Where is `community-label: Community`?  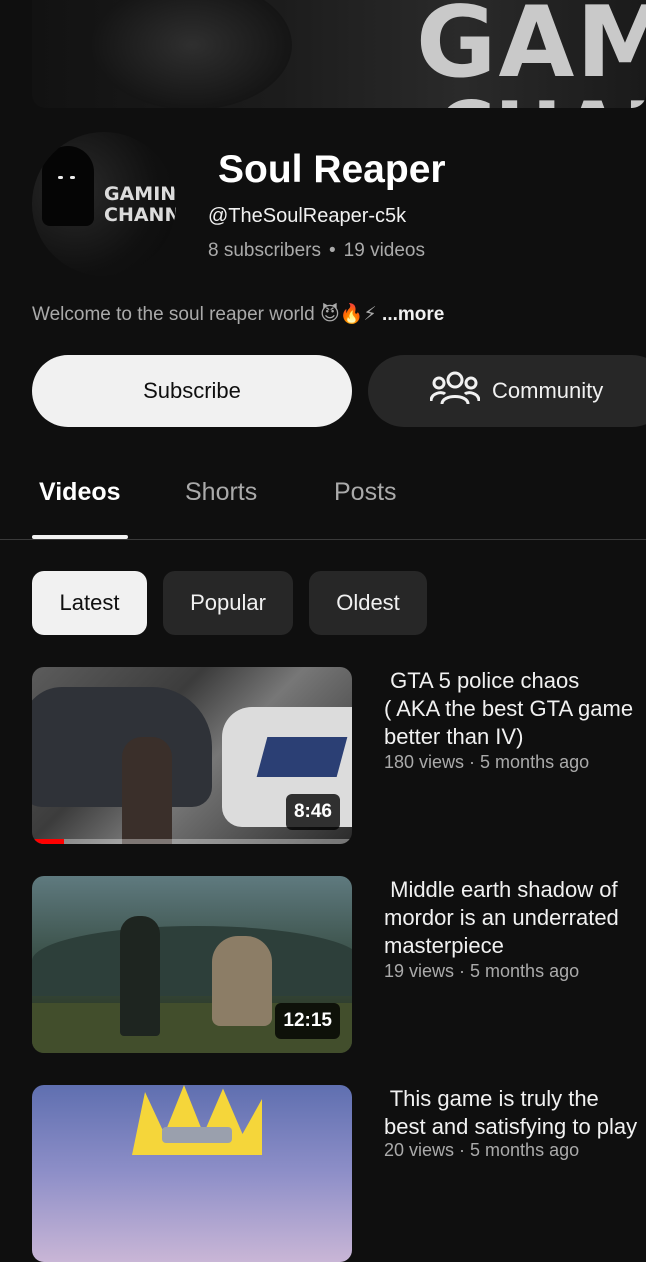
community-label: Community is located at coordinates (548, 390).